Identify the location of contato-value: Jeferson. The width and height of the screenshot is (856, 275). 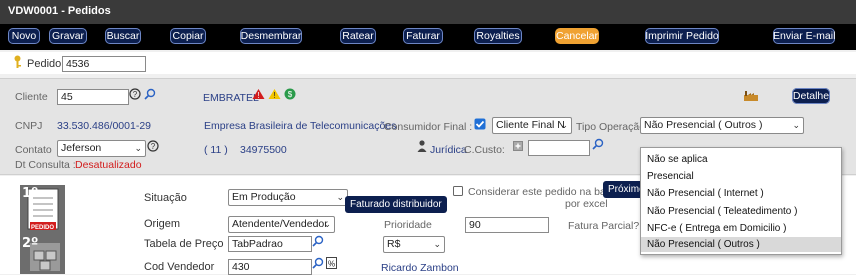
(81, 148).